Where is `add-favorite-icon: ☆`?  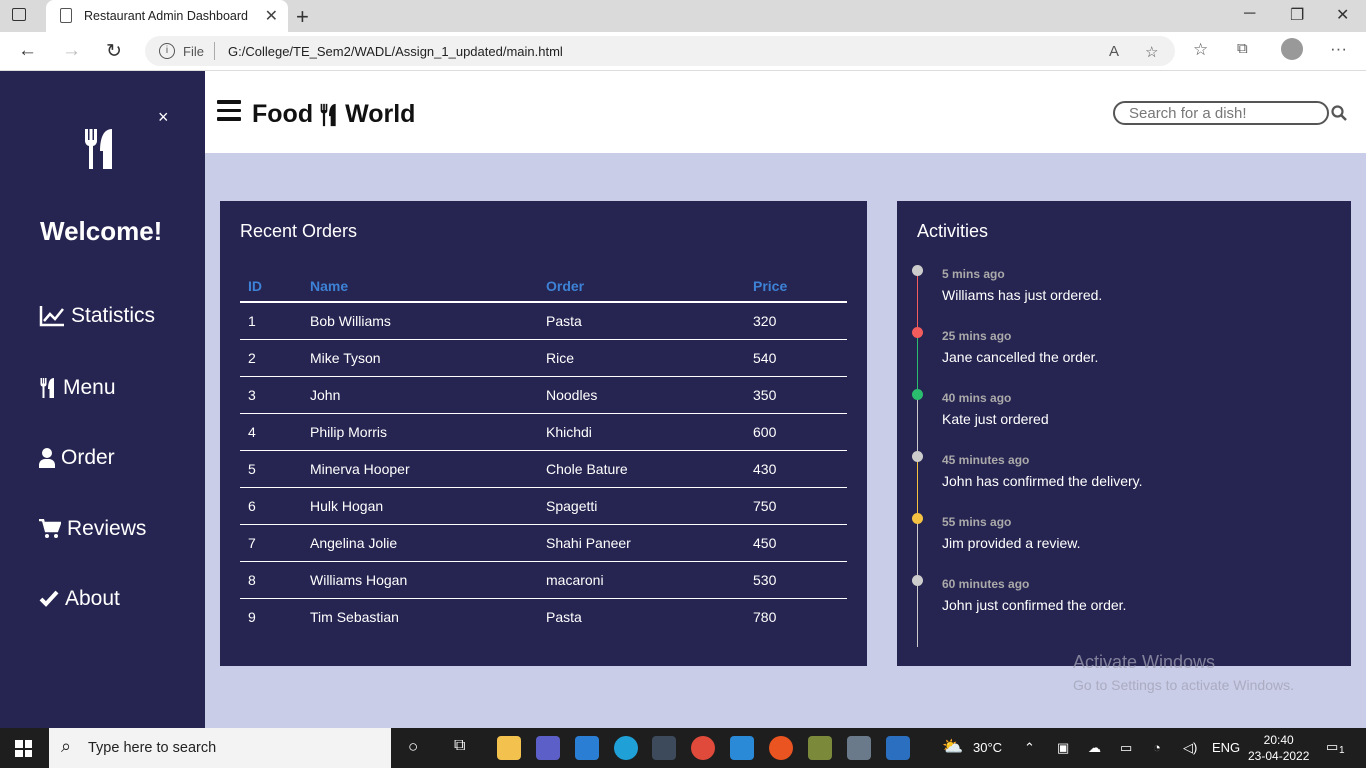 add-favorite-icon: ☆ is located at coordinates (1151, 52).